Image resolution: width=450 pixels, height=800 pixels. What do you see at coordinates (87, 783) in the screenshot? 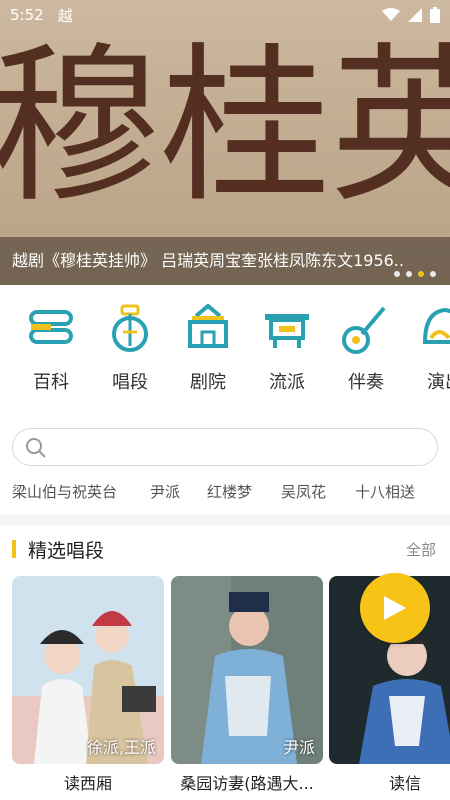
I see `card-title: 读西厢` at bounding box center [87, 783].